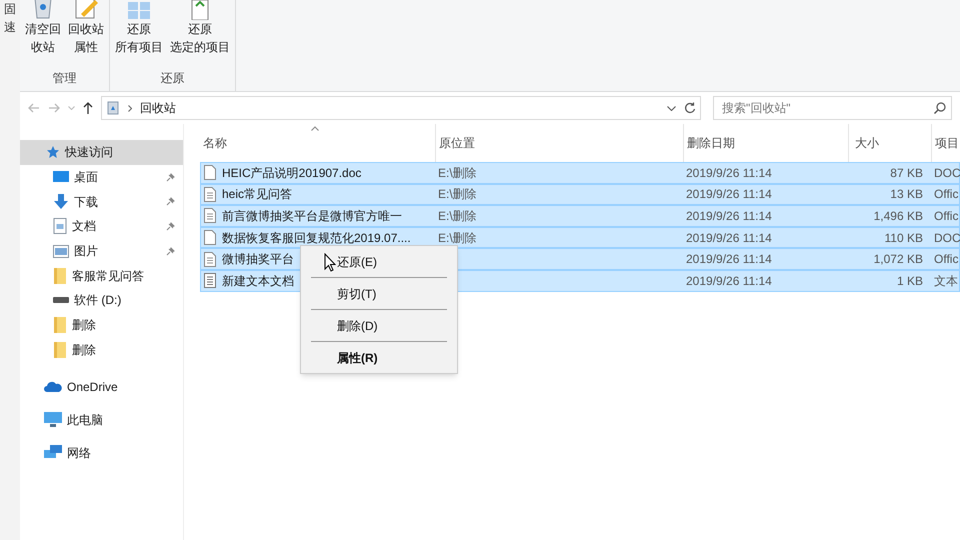 The height and width of the screenshot is (540, 960). Describe the element at coordinates (43, 28) in the screenshot. I see `ribbon-button: 清空回 收站` at that location.